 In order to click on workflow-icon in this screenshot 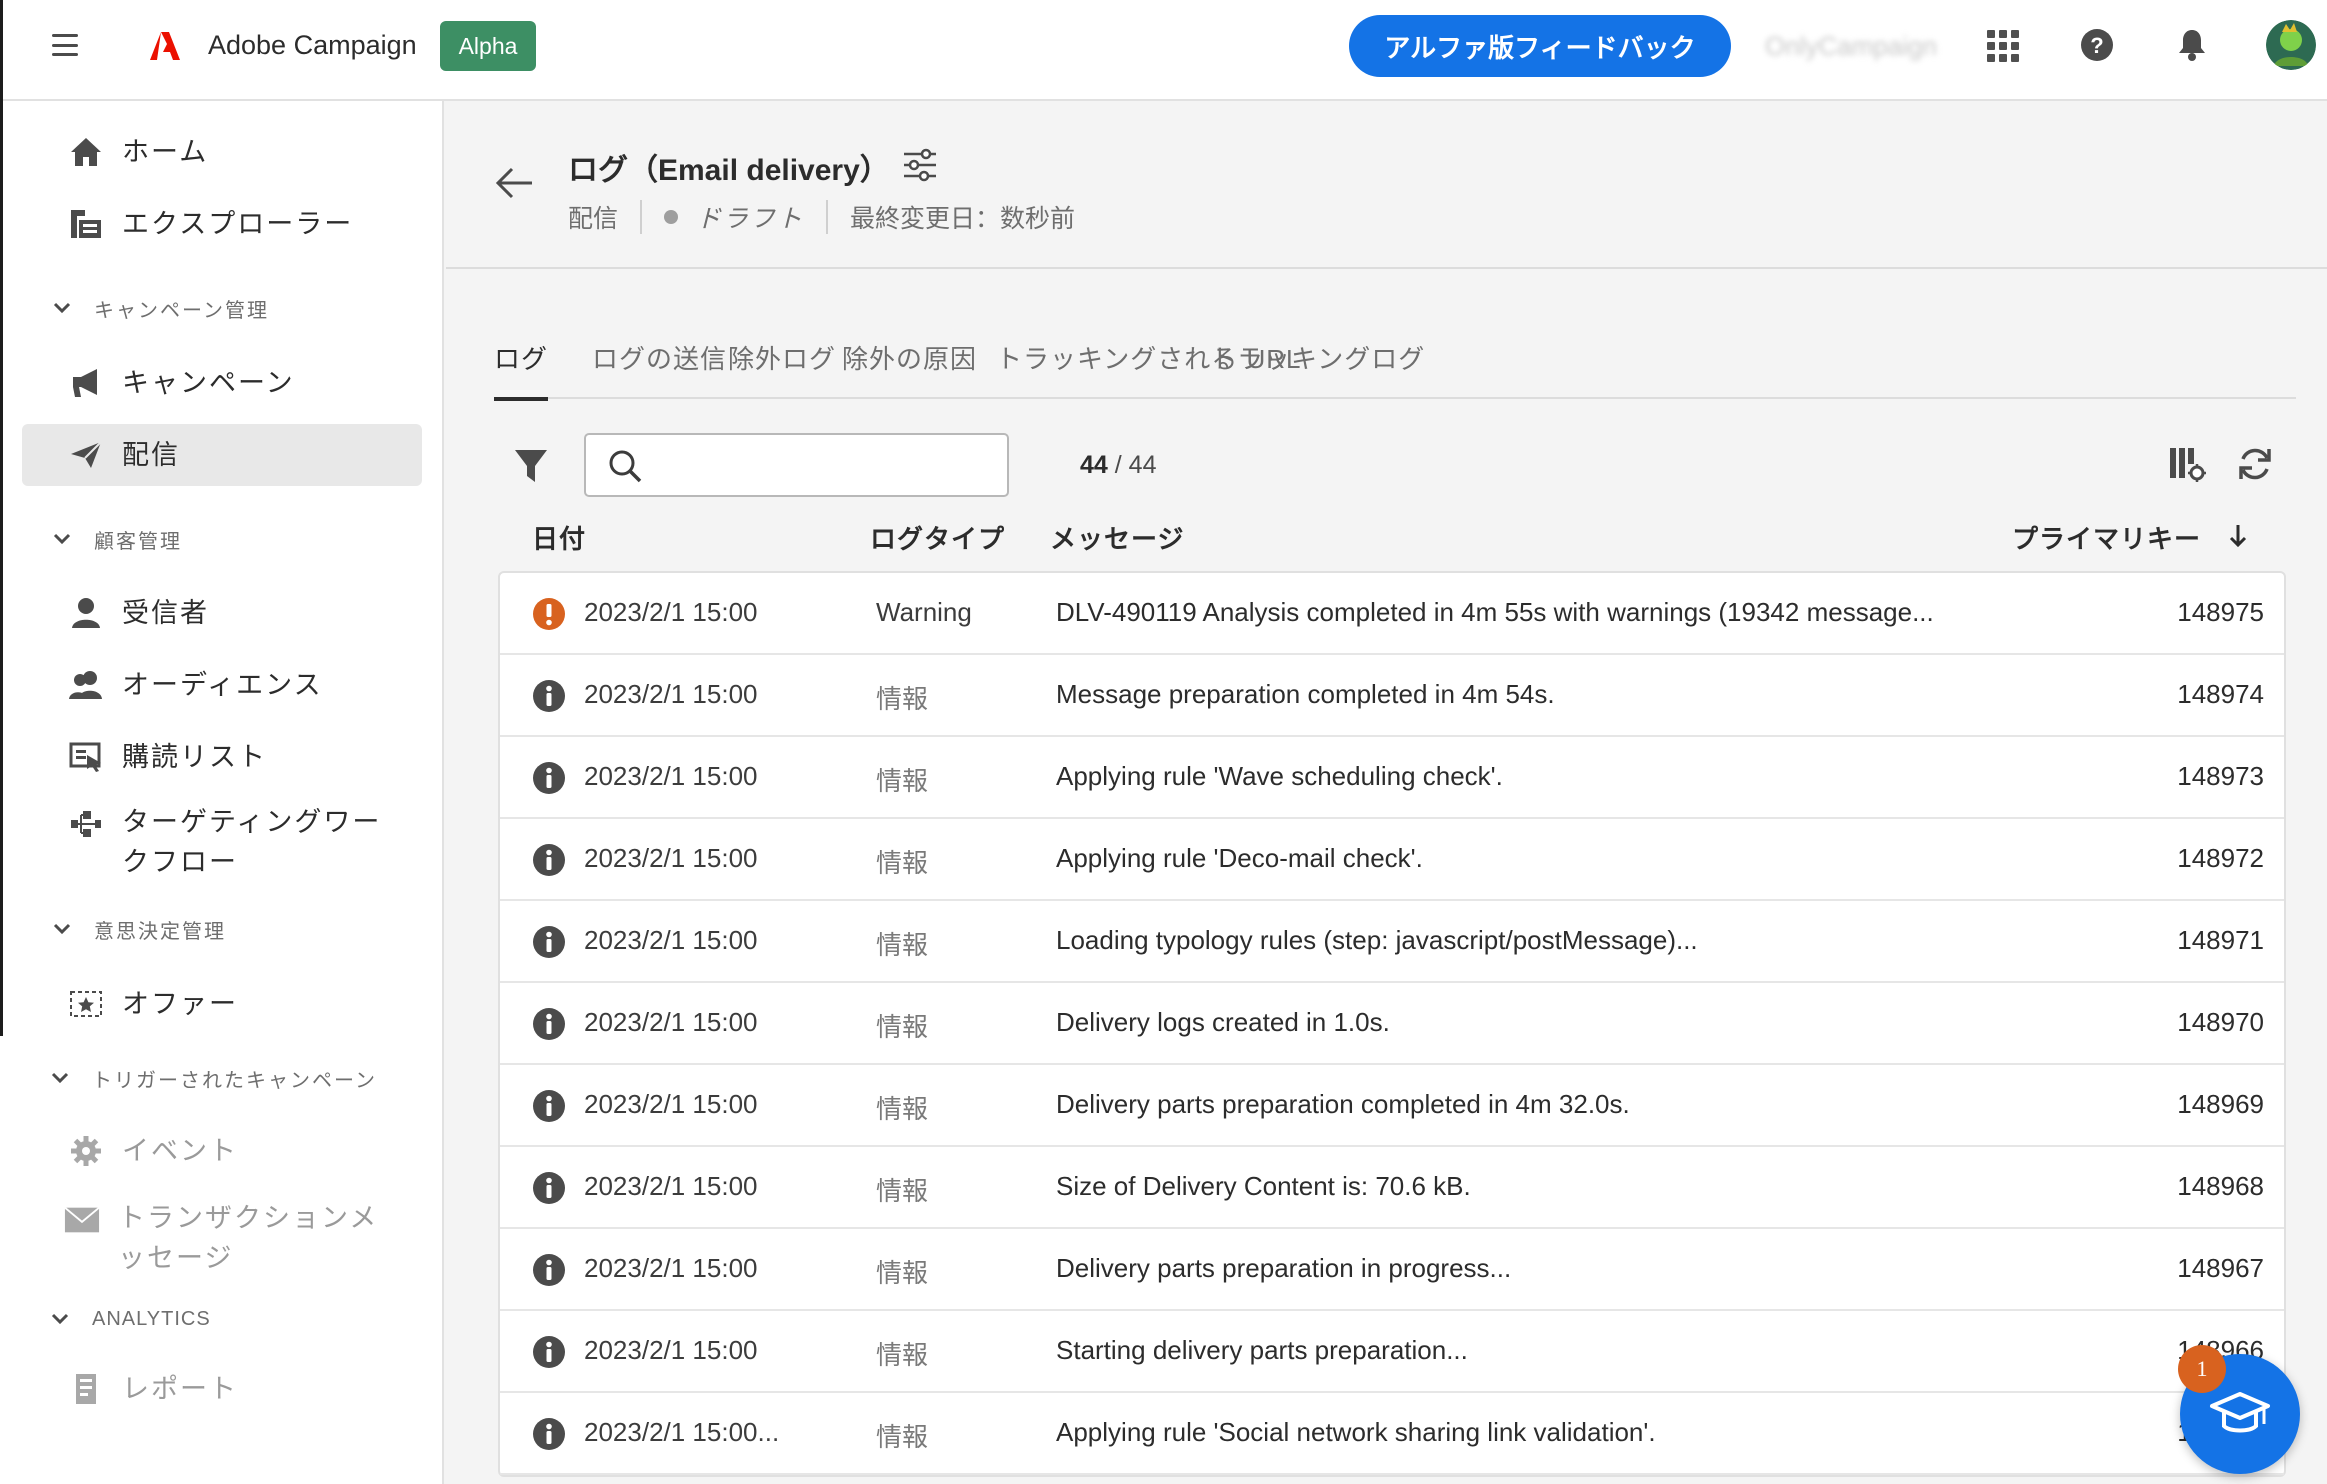, I will do `click(86, 824)`.